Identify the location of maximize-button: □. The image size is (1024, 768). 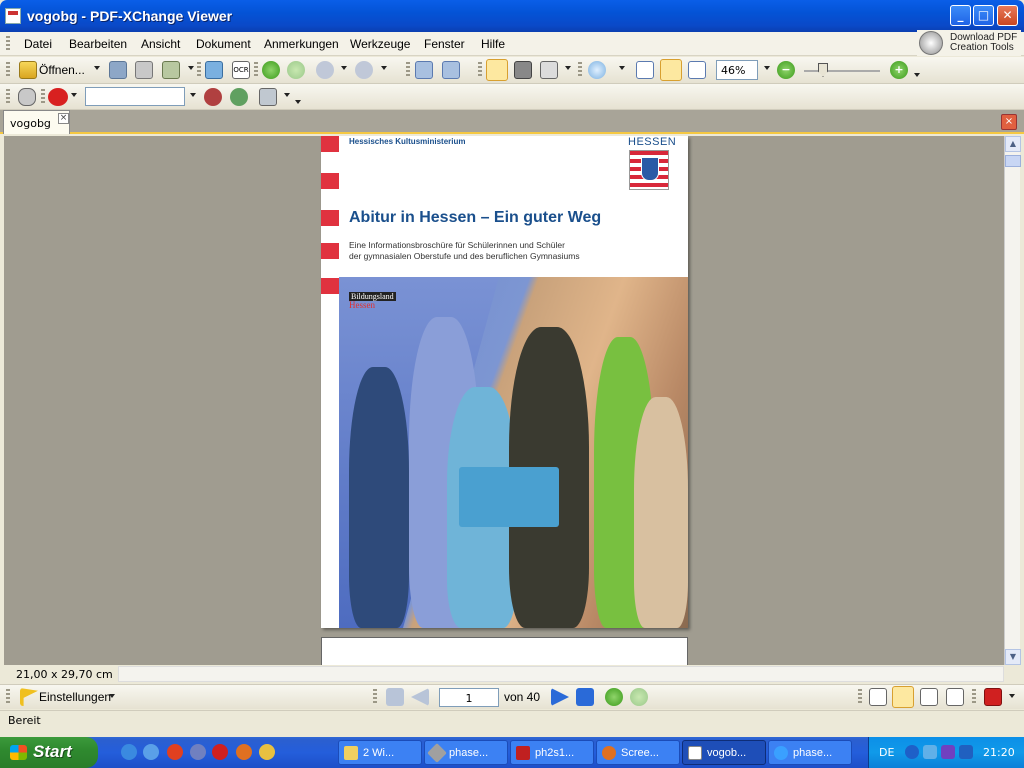
(983, 15).